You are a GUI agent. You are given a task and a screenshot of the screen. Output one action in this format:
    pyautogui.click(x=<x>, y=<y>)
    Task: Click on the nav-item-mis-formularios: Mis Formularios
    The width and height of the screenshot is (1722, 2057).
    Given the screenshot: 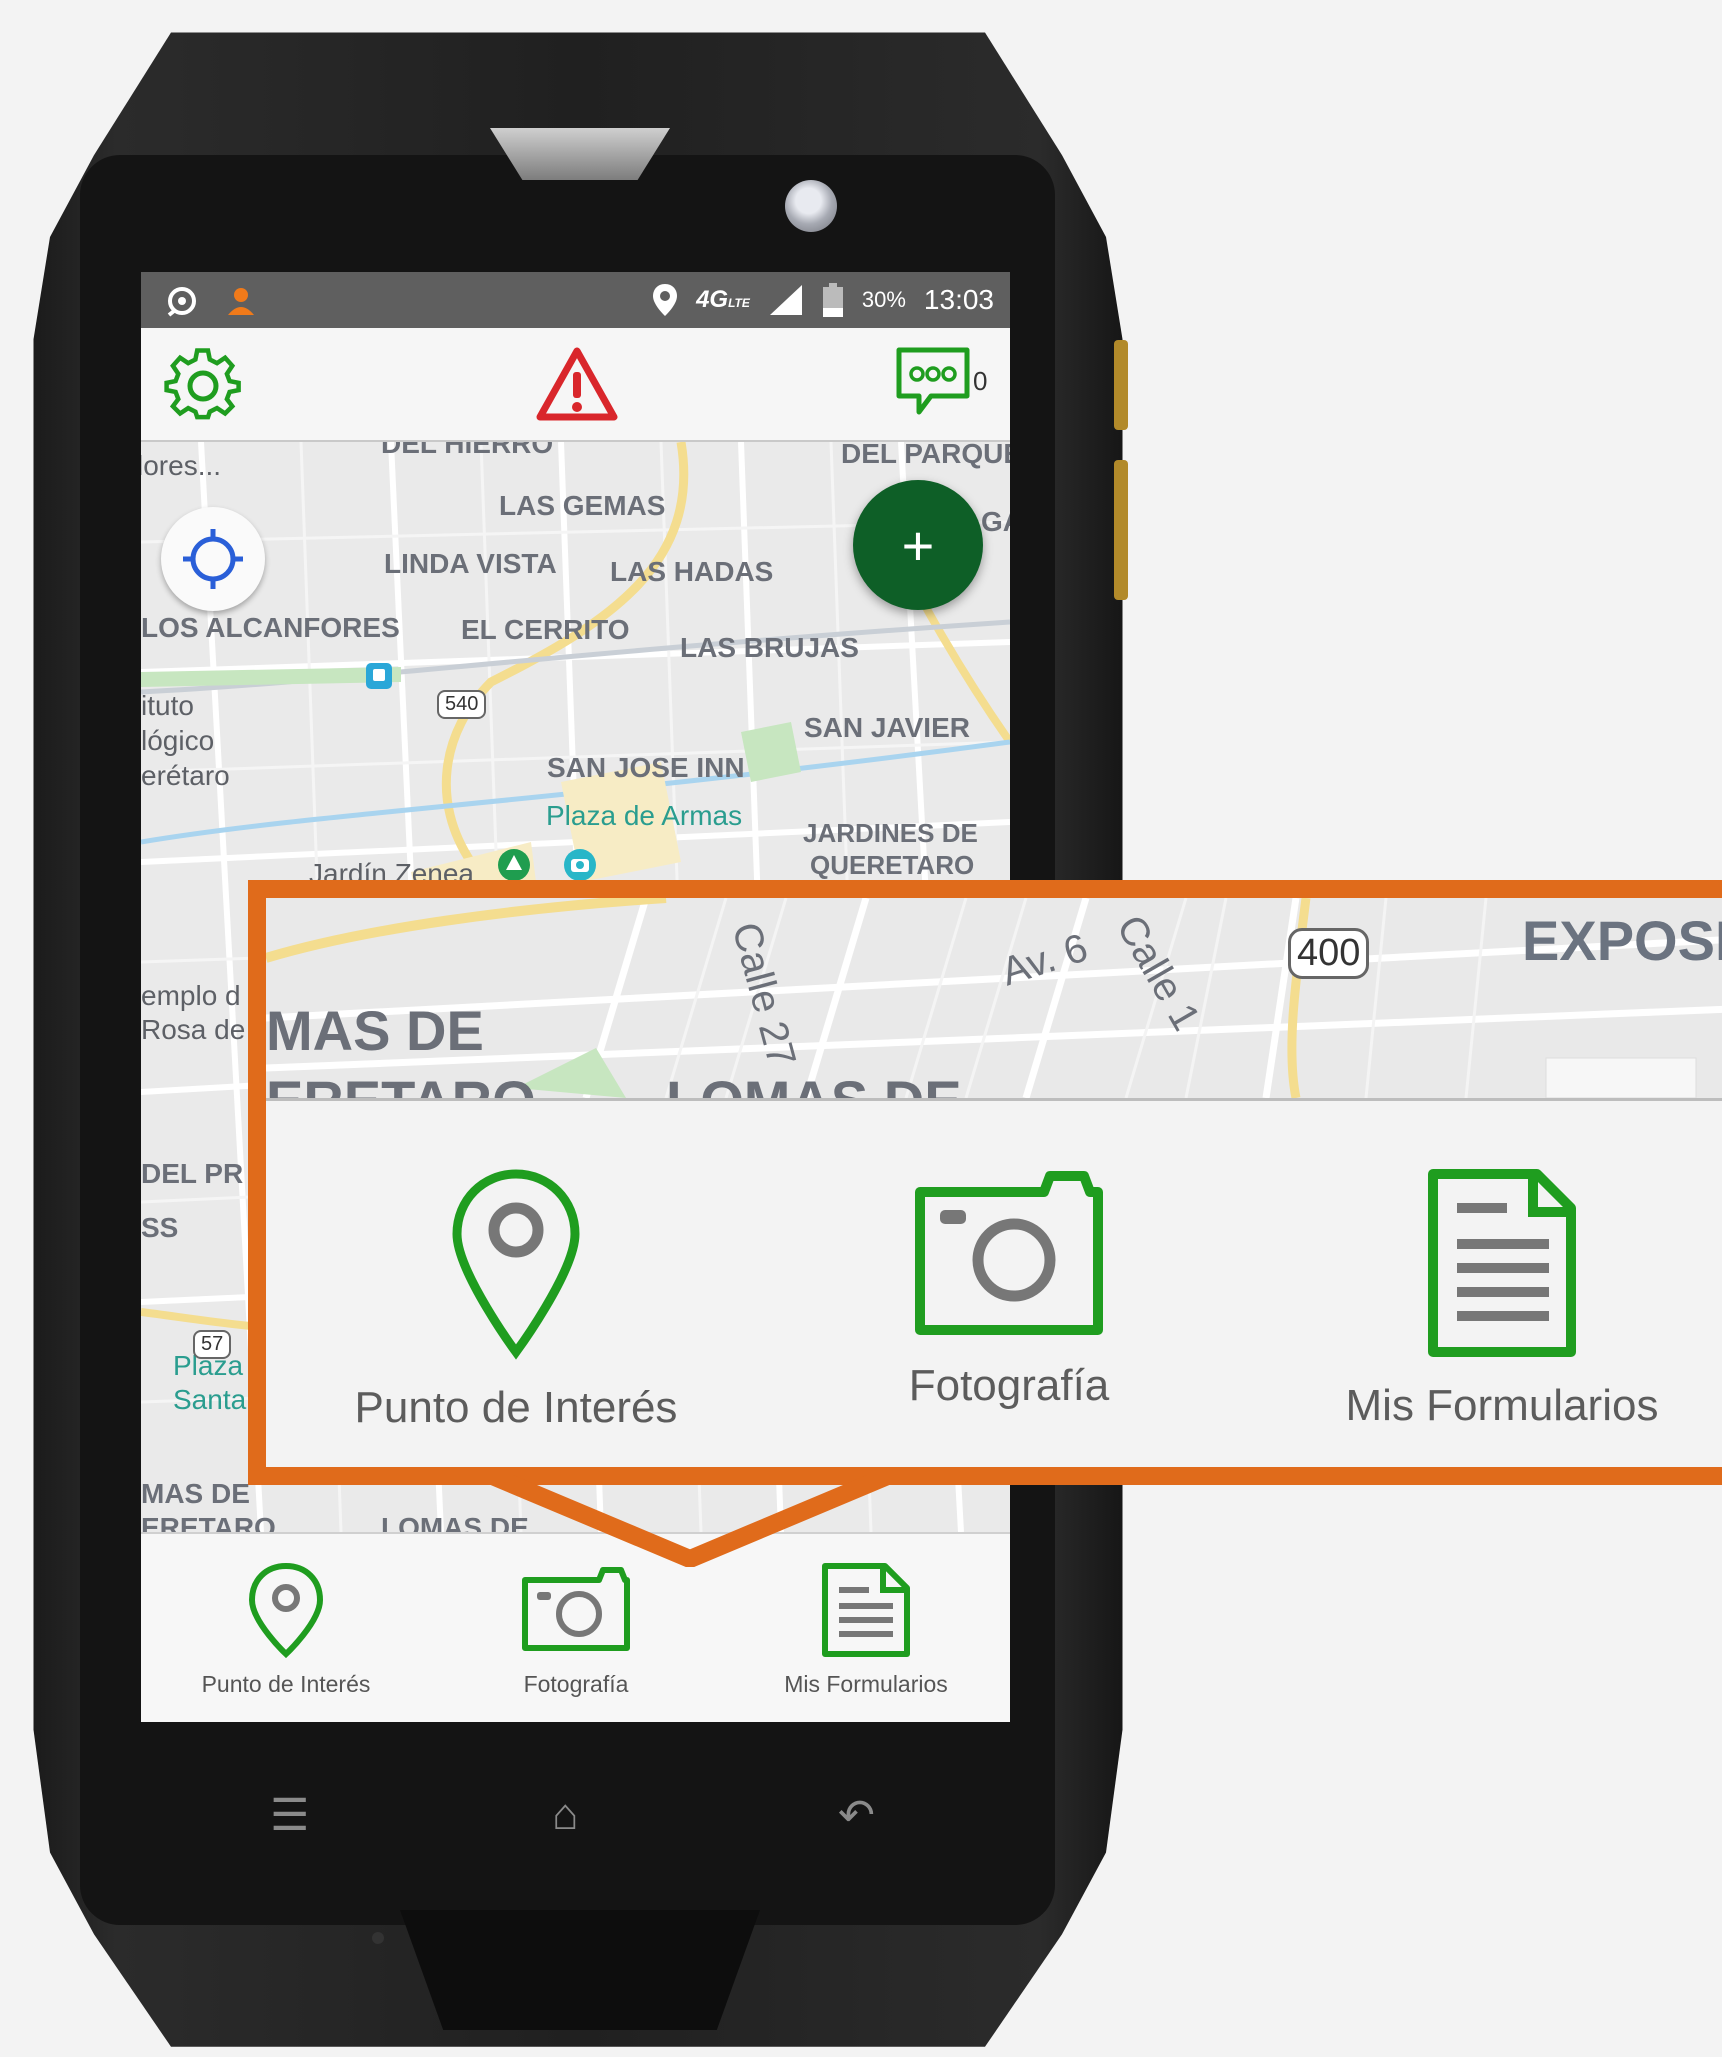 What is the action you would take?
    pyautogui.click(x=865, y=1630)
    